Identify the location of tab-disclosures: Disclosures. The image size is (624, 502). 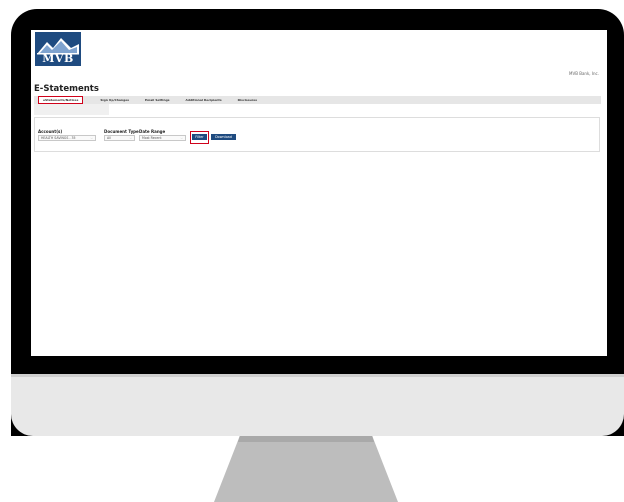
(247, 100).